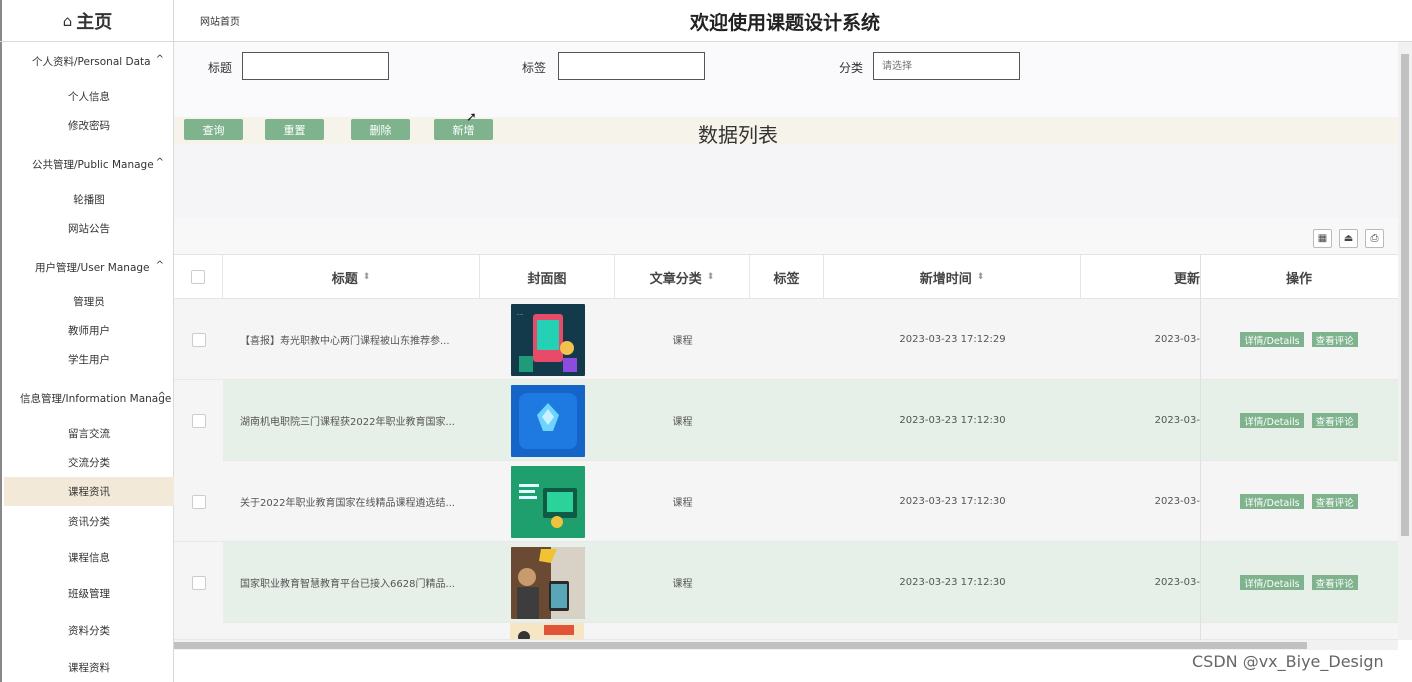 The height and width of the screenshot is (682, 1412). What do you see at coordinates (67, 20) in the screenshot?
I see `home-icon: ⌂` at bounding box center [67, 20].